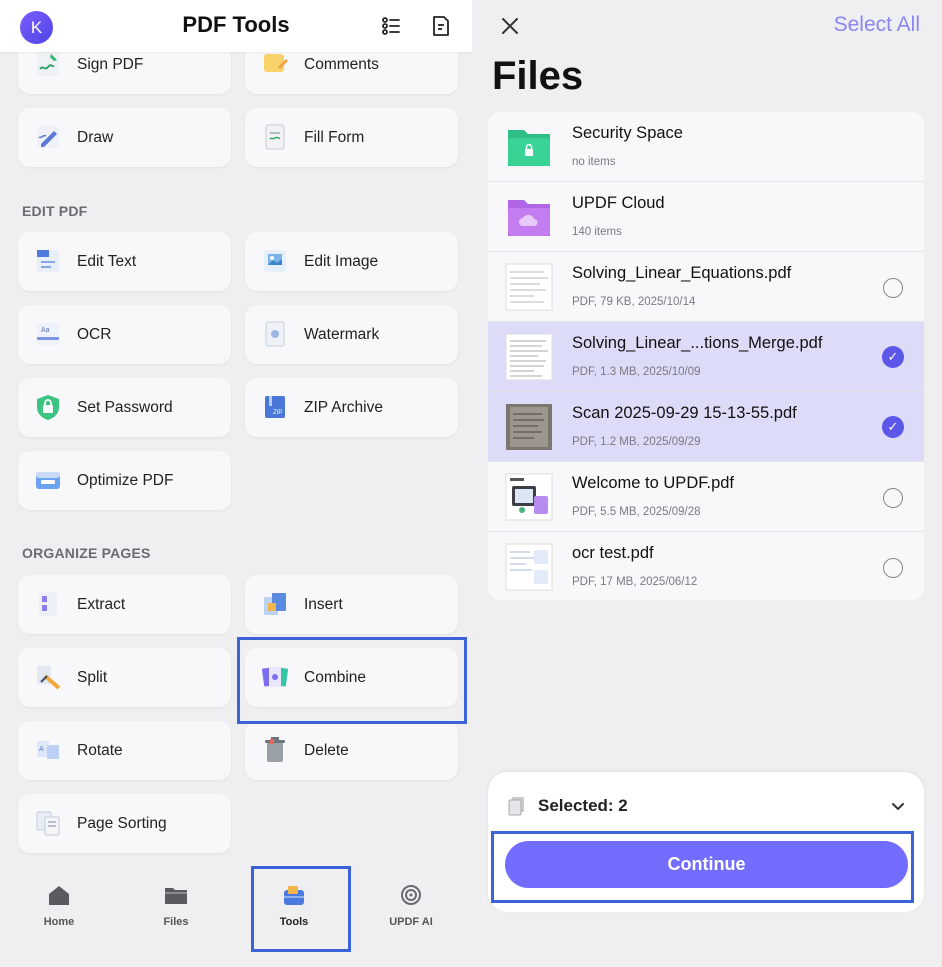 This screenshot has height=967, width=942. I want to click on comments-icon, so click(276, 63).